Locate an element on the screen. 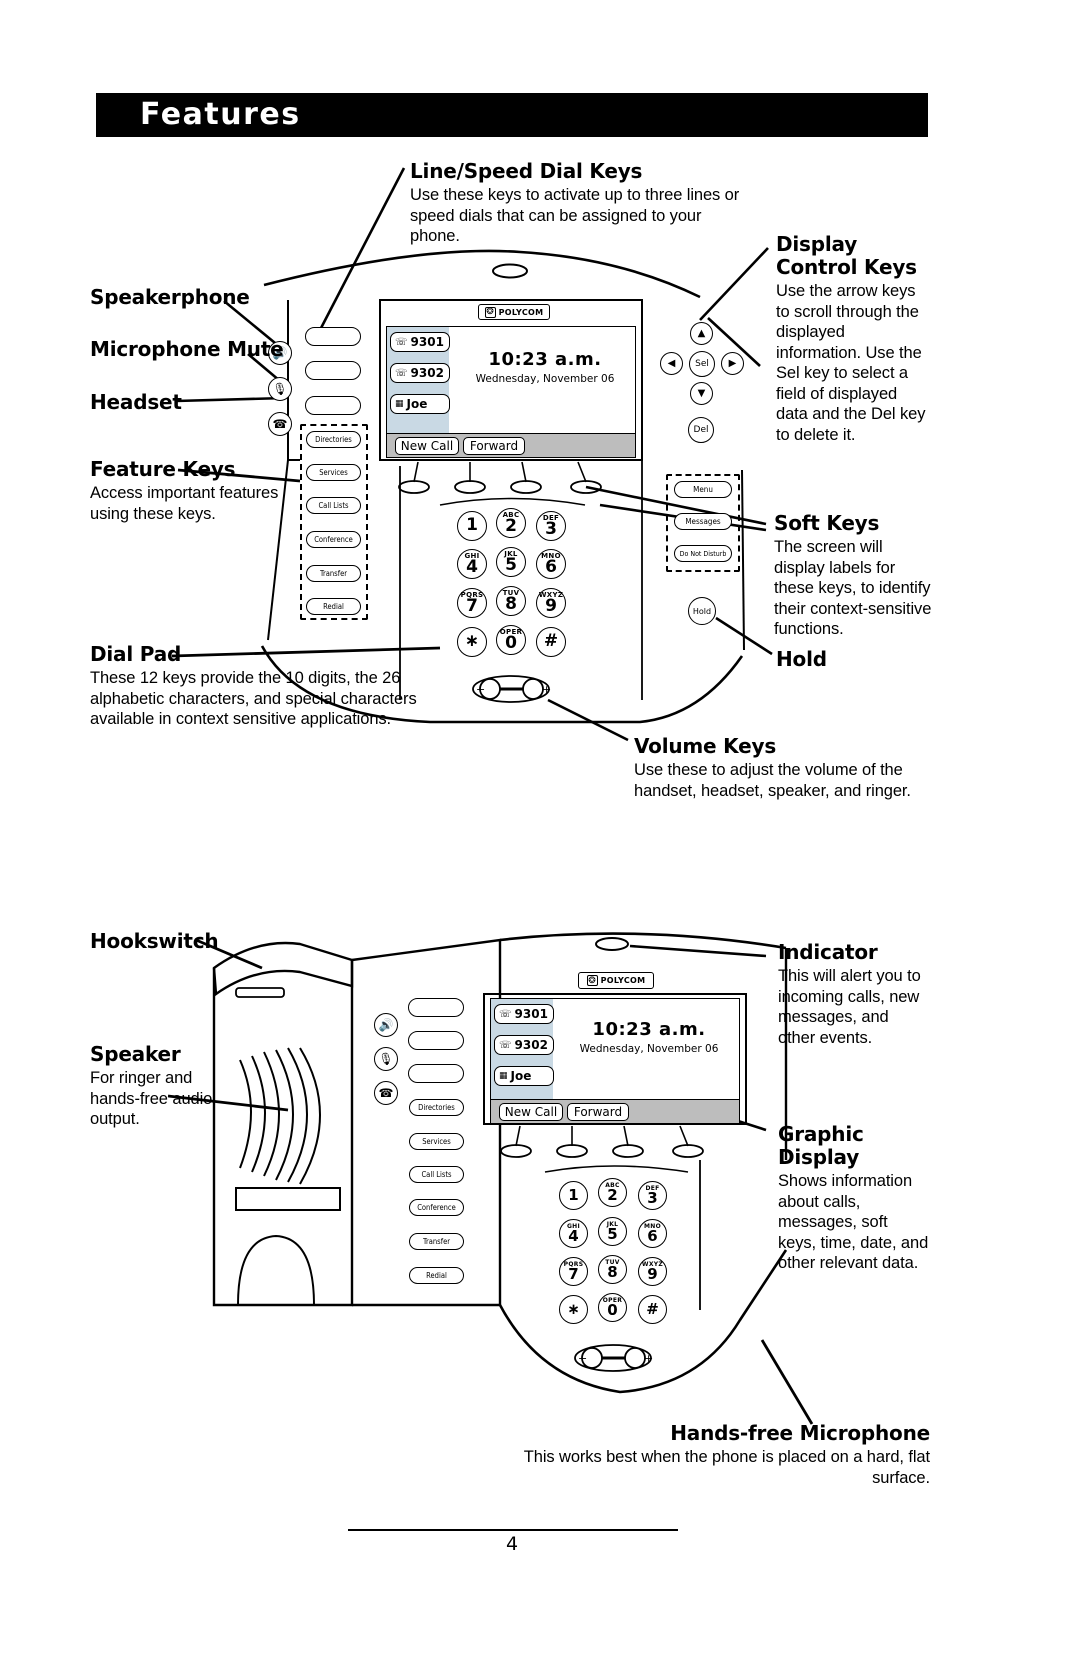  polycom-logo-plate-bottom: ❂ POLYCOM is located at coordinates (616, 980).